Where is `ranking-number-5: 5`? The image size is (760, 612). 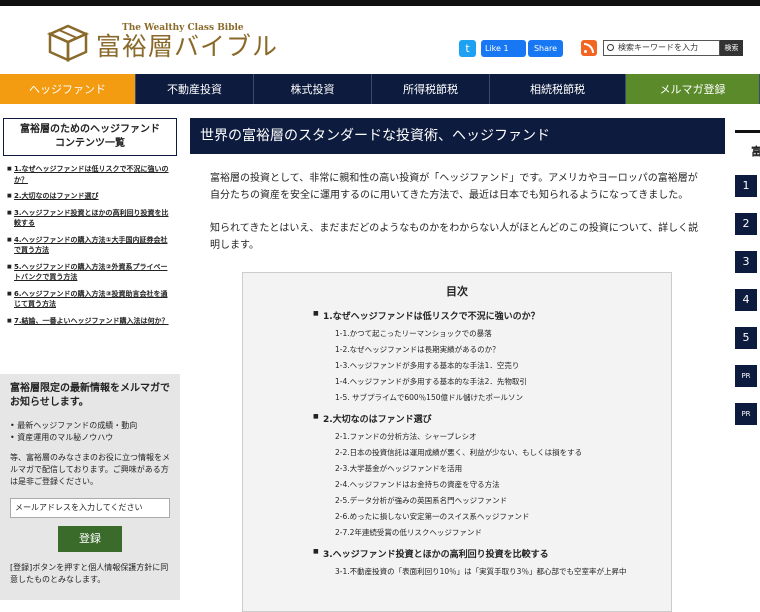 ranking-number-5: 5 is located at coordinates (746, 338).